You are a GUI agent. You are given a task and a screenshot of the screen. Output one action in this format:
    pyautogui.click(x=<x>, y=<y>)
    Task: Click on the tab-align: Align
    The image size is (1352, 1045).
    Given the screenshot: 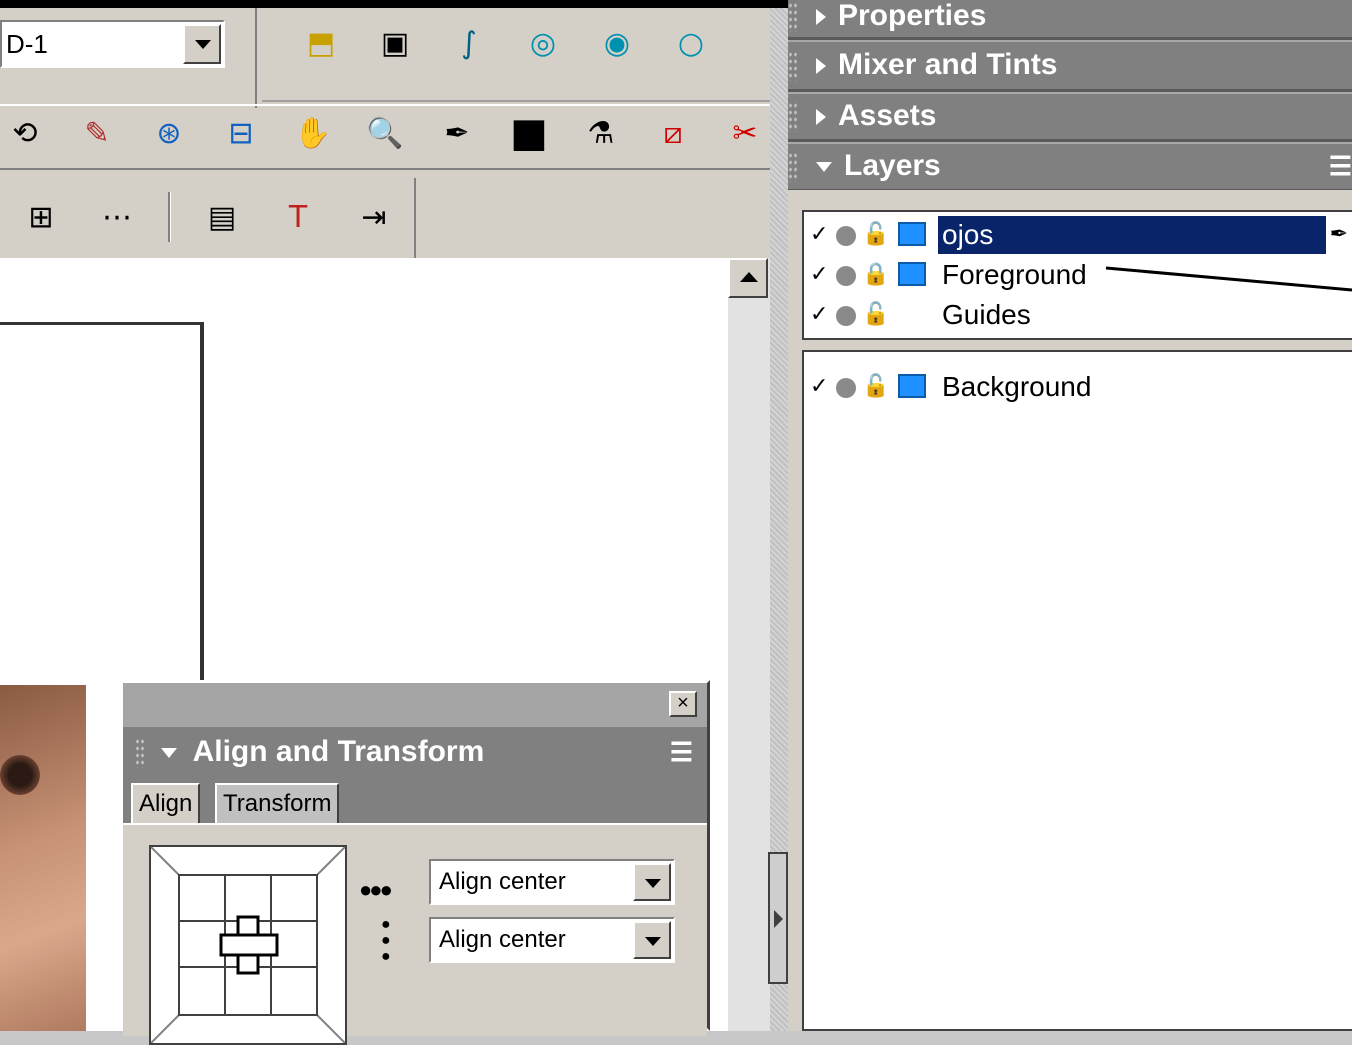 What is the action you would take?
    pyautogui.click(x=166, y=803)
    